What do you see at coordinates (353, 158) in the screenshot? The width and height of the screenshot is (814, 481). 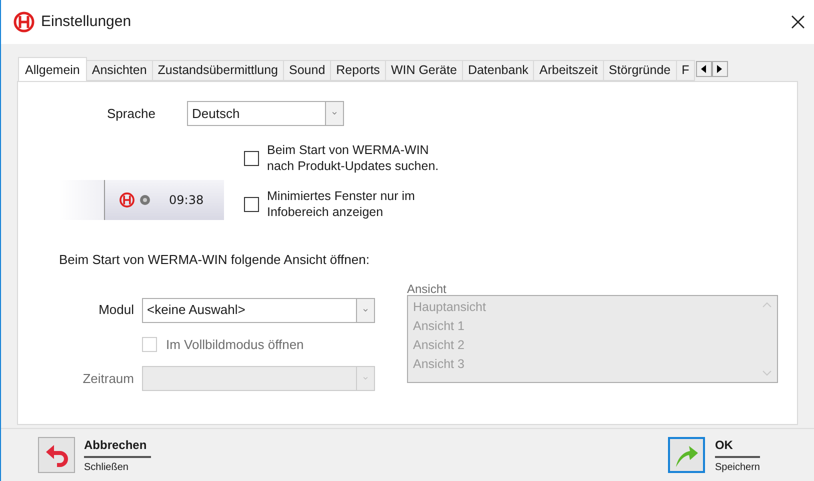 I see `option-label: Beim Start von WERMA-WIN nach Produkt-Updates suchen.` at bounding box center [353, 158].